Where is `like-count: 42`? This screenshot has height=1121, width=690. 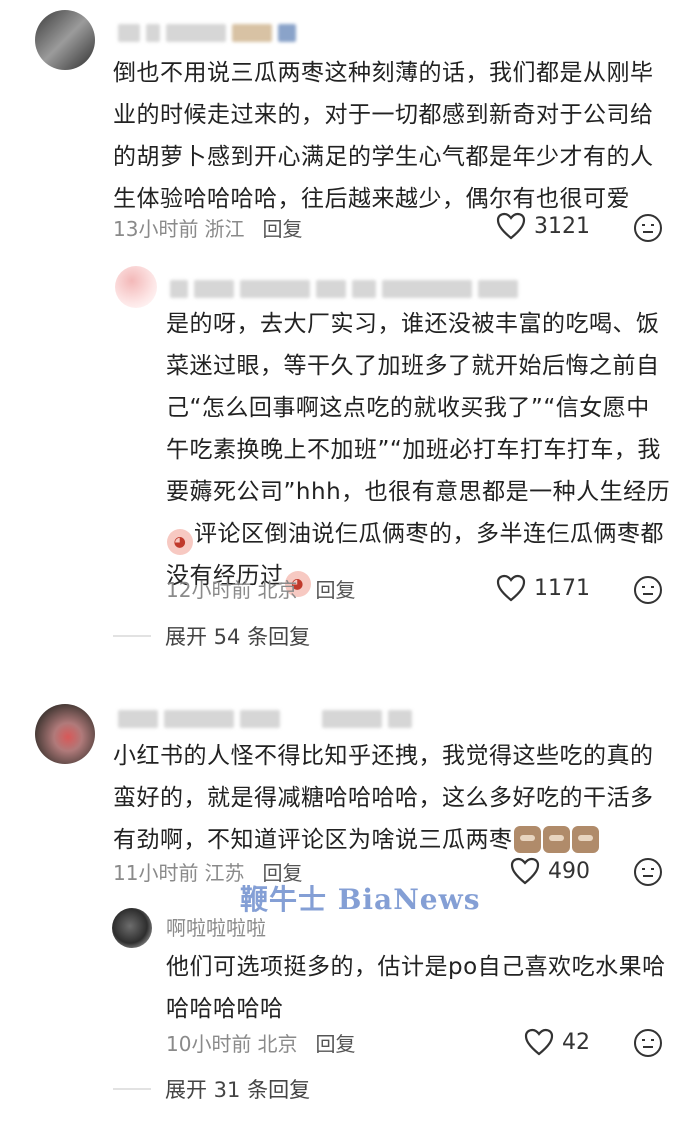 like-count: 42 is located at coordinates (576, 1042).